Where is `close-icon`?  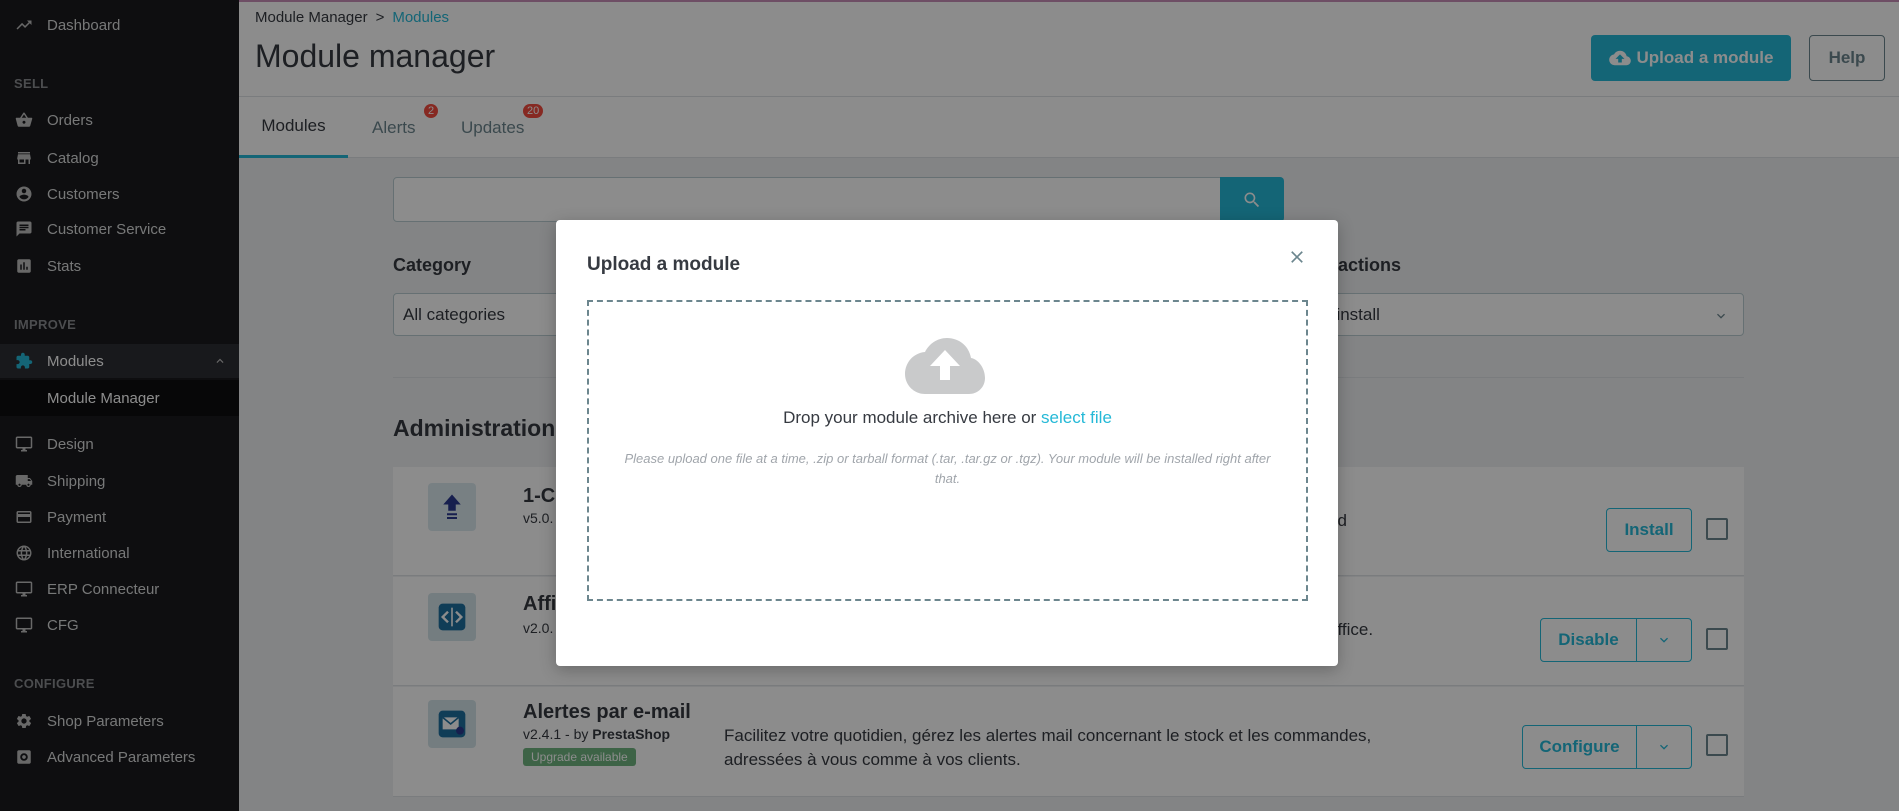
close-icon is located at coordinates (1297, 257).